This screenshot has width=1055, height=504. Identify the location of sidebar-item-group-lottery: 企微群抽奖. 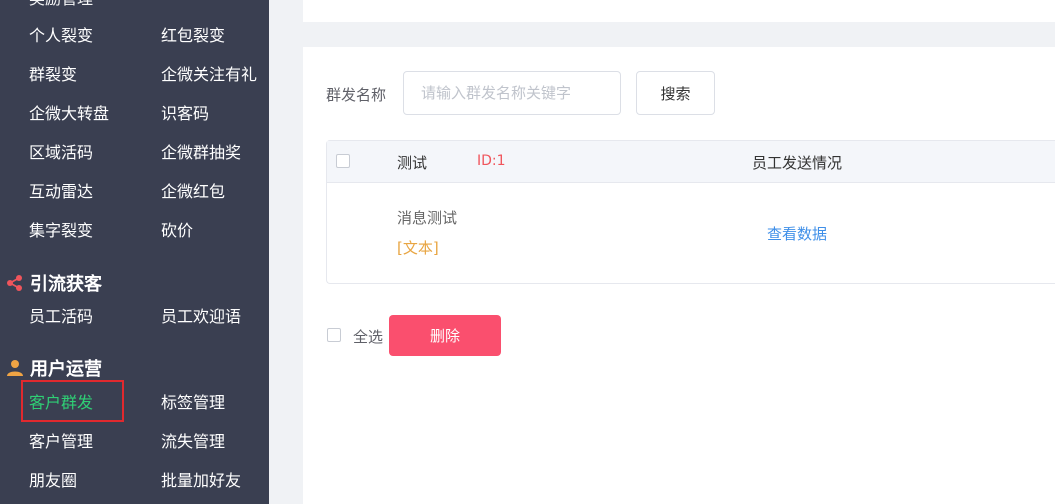
(201, 153).